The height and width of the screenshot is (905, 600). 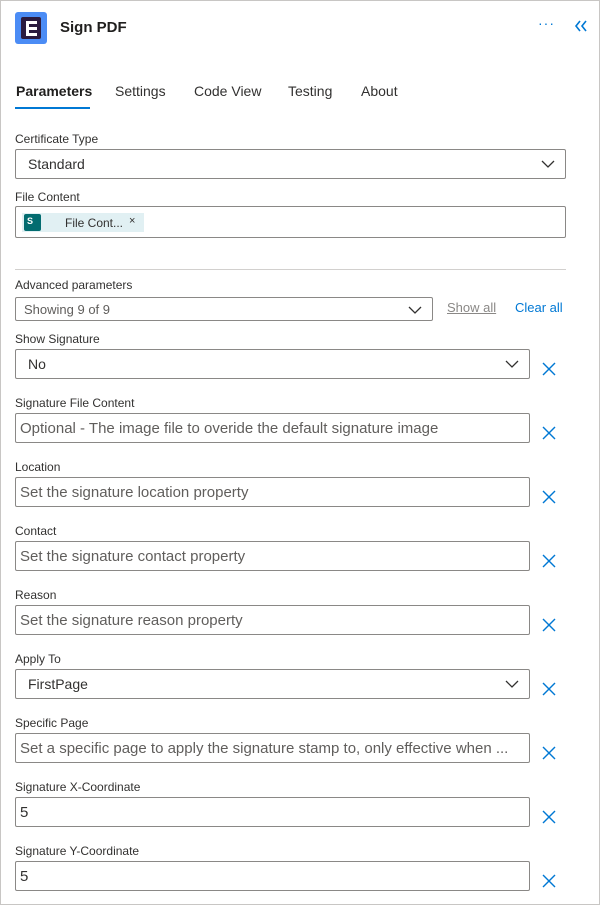 I want to click on file-content-label: File Content, so click(x=47, y=197).